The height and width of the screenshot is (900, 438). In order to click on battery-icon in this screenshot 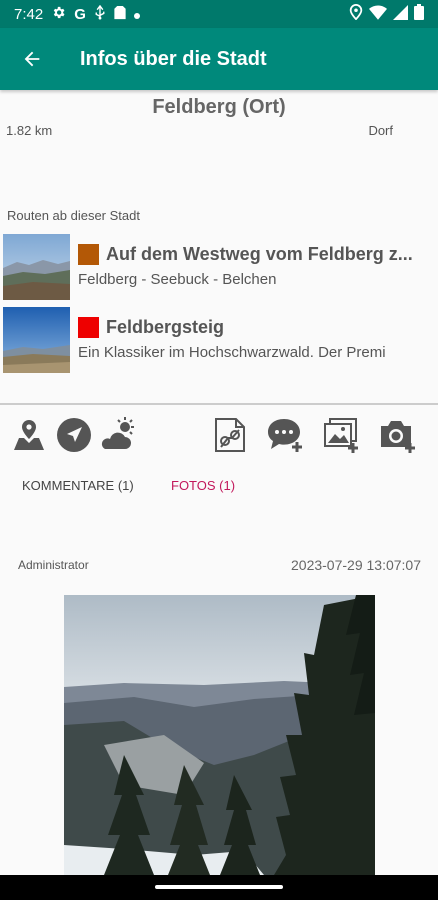, I will do `click(419, 14)`.